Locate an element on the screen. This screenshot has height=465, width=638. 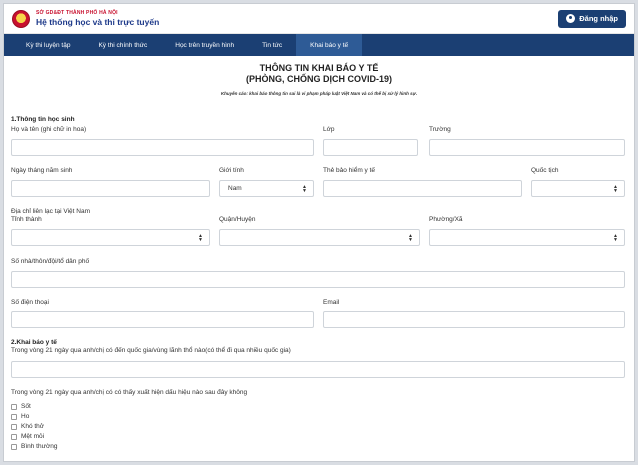
travel-input is located at coordinates (318, 369).